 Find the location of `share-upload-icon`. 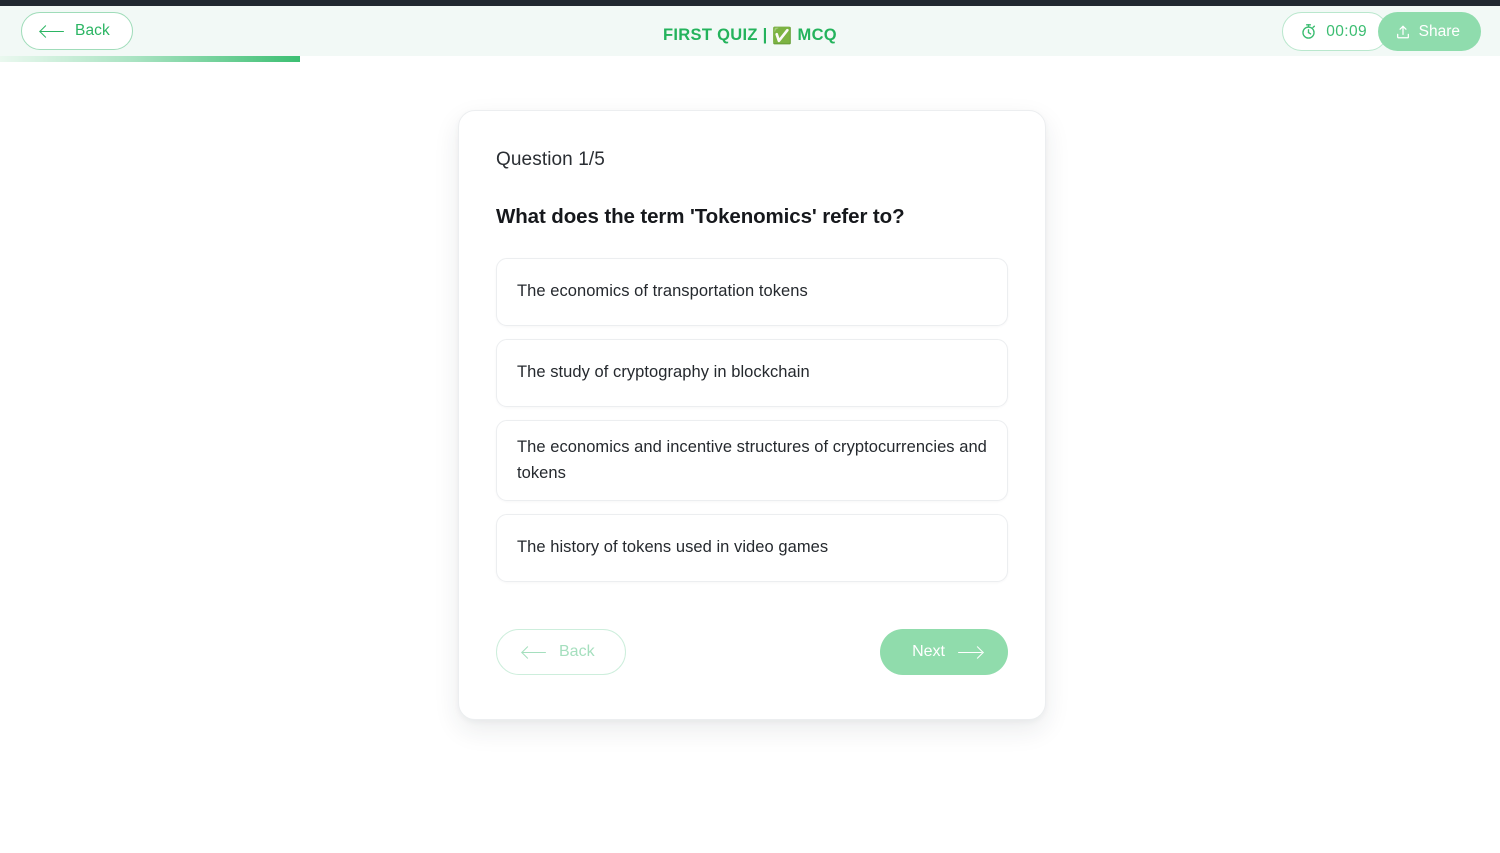

share-upload-icon is located at coordinates (1402, 31).